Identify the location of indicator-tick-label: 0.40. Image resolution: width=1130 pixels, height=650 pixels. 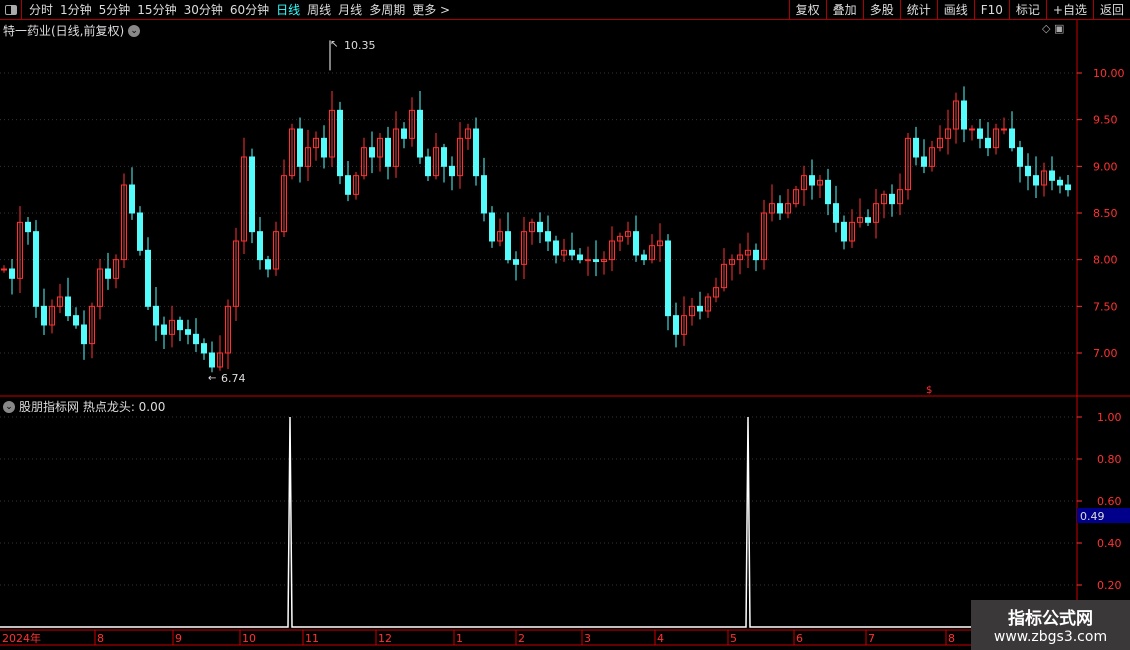
(1109, 543).